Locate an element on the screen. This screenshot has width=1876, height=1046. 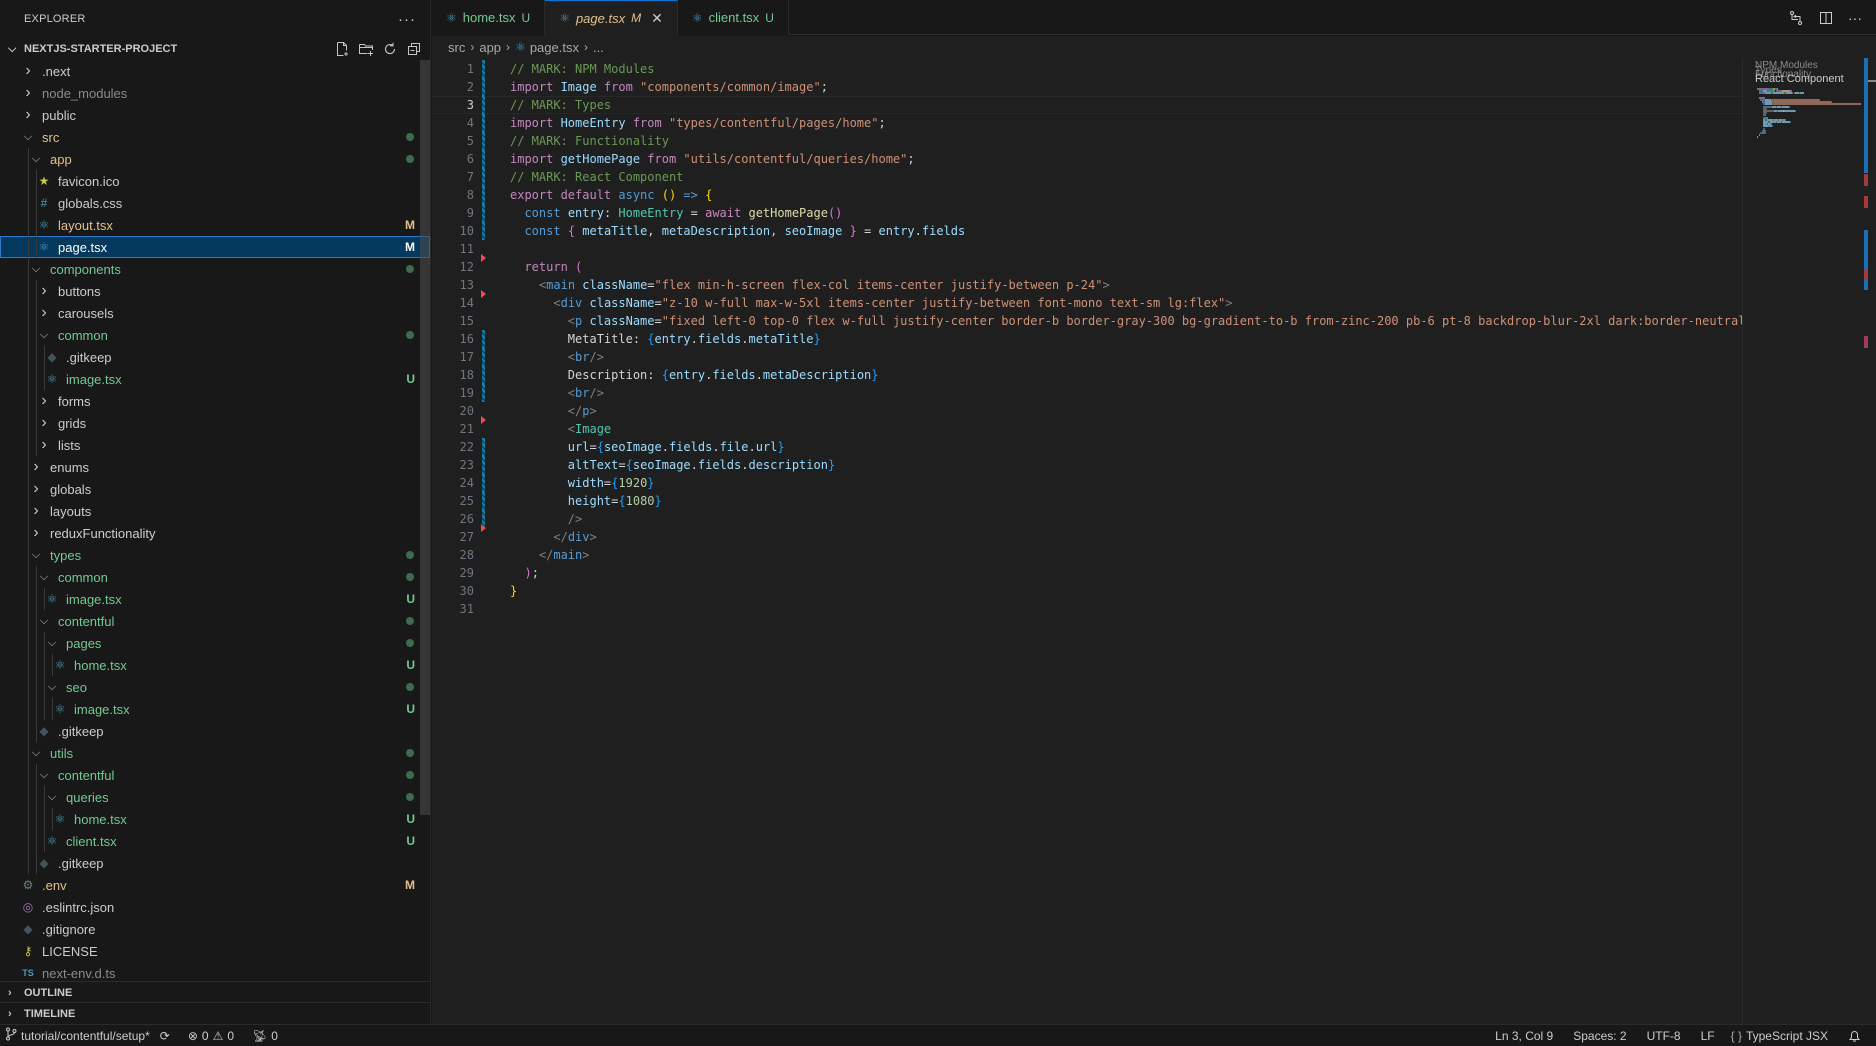
tree-file: ⚛ client.tsx U is located at coordinates (215, 841).